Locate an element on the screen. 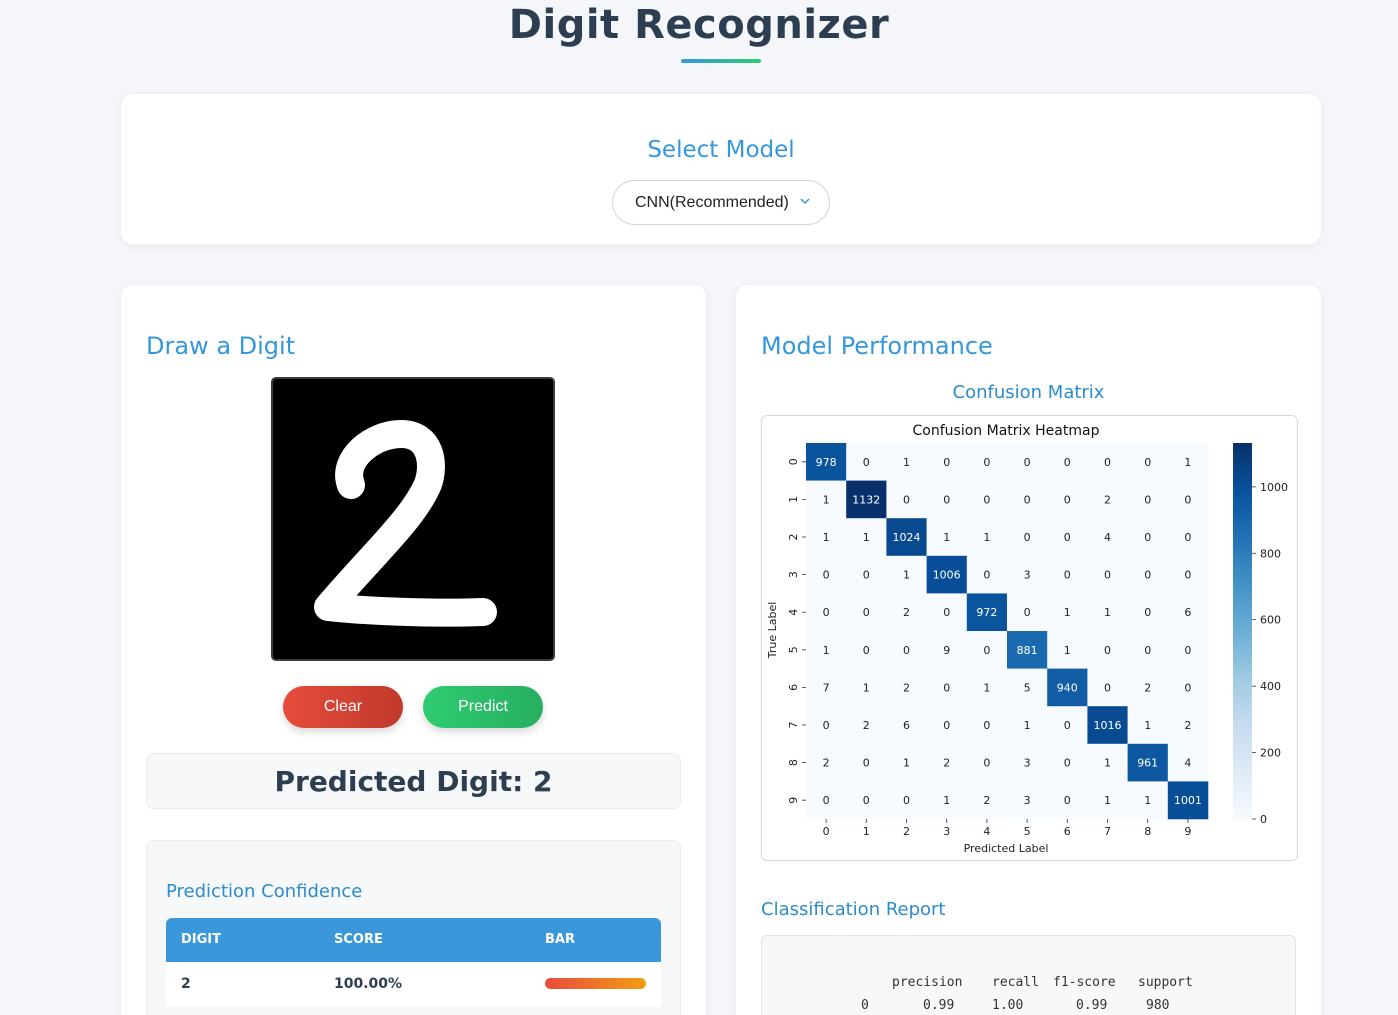 This screenshot has height=1015, width=1398. x-axis-tick-label: 5 is located at coordinates (1027, 831).